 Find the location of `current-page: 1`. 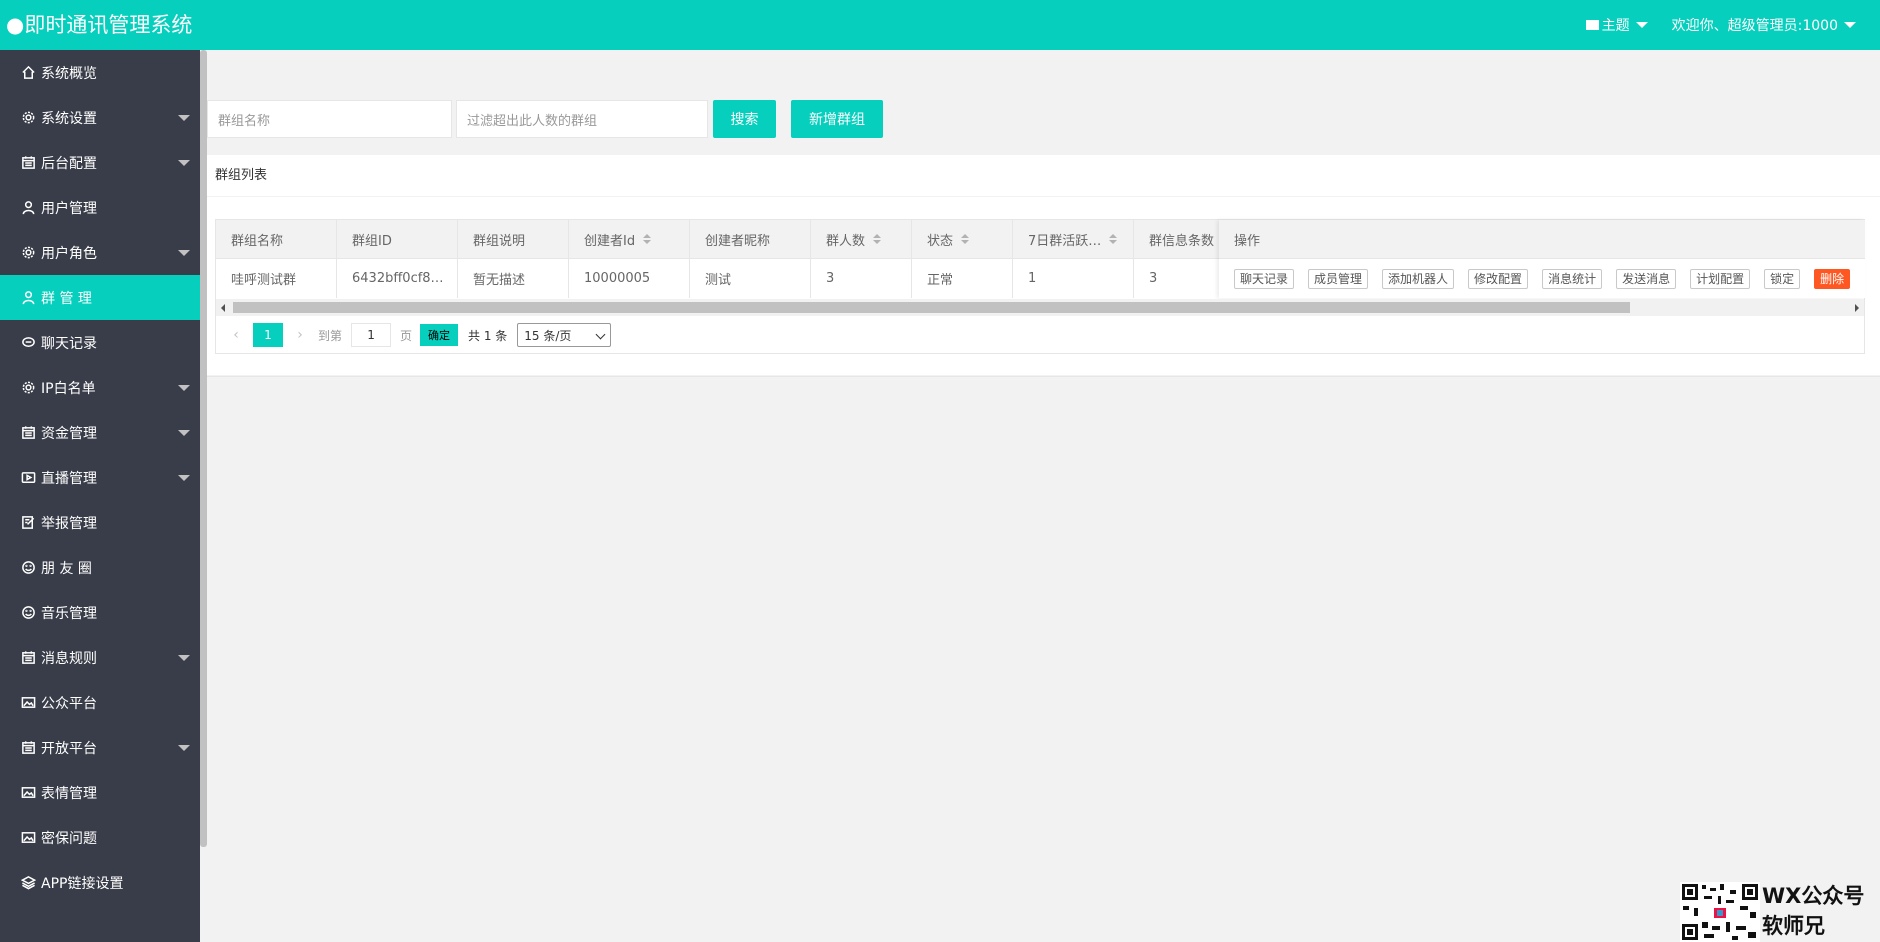

current-page: 1 is located at coordinates (268, 335).